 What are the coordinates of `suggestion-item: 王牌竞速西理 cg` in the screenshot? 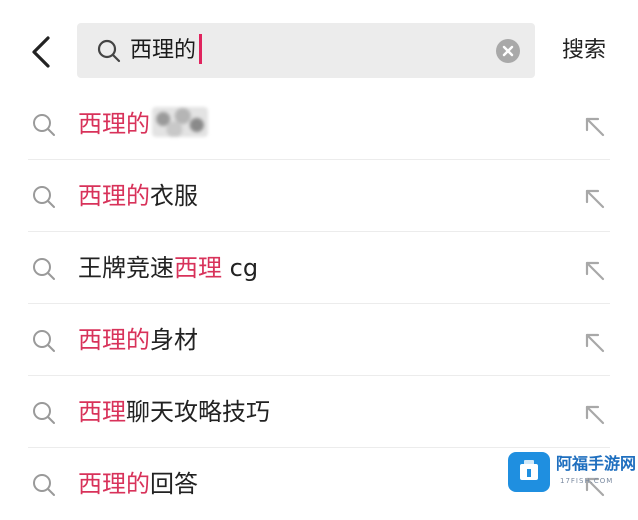 It's located at (319, 268).